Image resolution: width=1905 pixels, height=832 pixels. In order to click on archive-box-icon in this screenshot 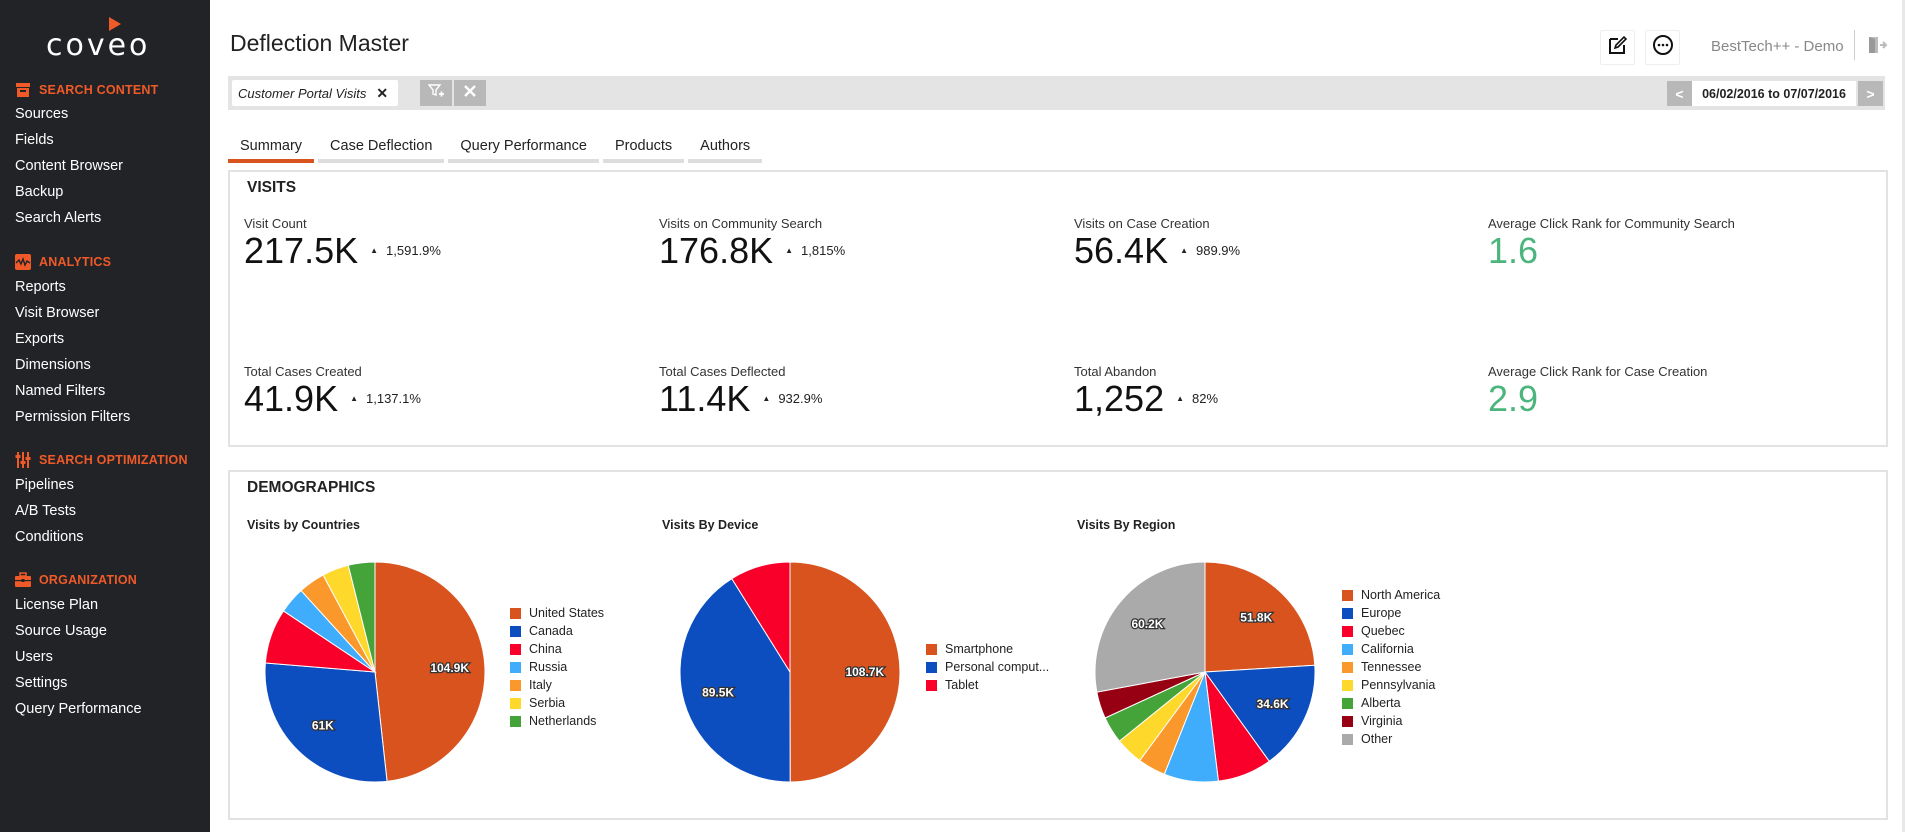, I will do `click(23, 90)`.